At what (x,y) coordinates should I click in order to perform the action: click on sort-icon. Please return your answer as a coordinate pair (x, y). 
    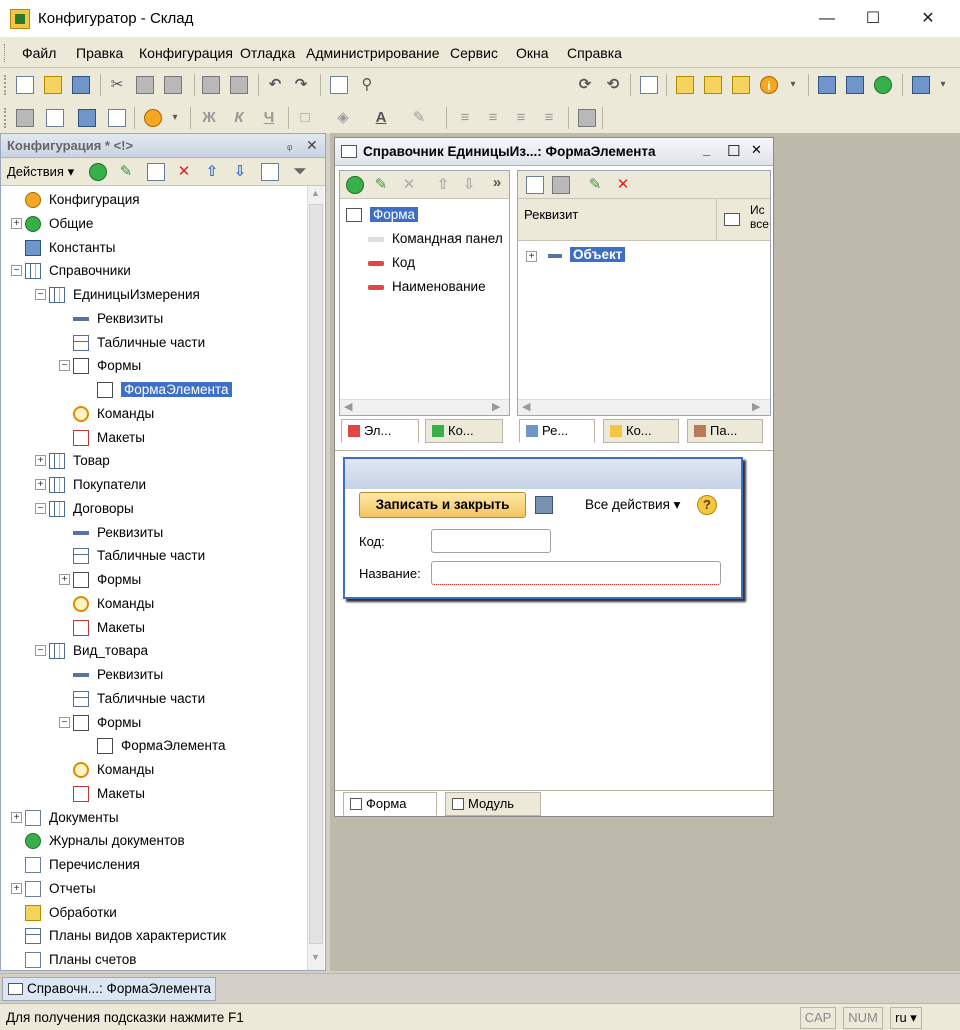
    Looking at the image, I should click on (270, 172).